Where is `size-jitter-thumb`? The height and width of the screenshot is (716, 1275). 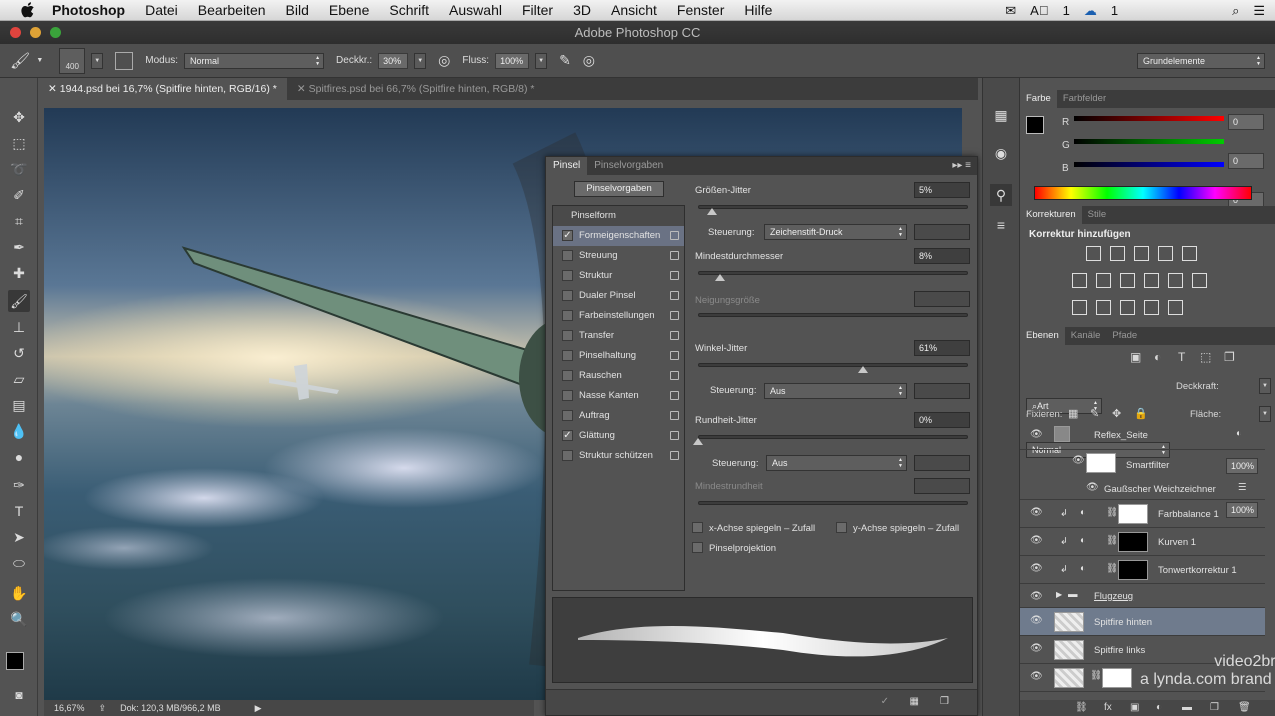 size-jitter-thumb is located at coordinates (711, 211).